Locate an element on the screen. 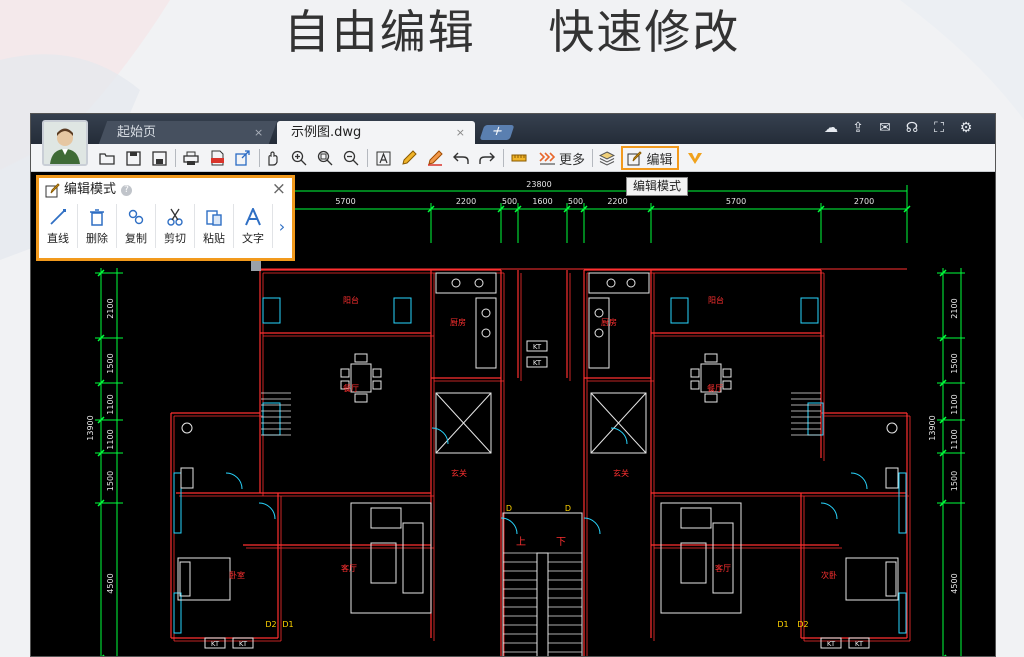 This screenshot has height=657, width=1024. undo-icon is located at coordinates (461, 158).